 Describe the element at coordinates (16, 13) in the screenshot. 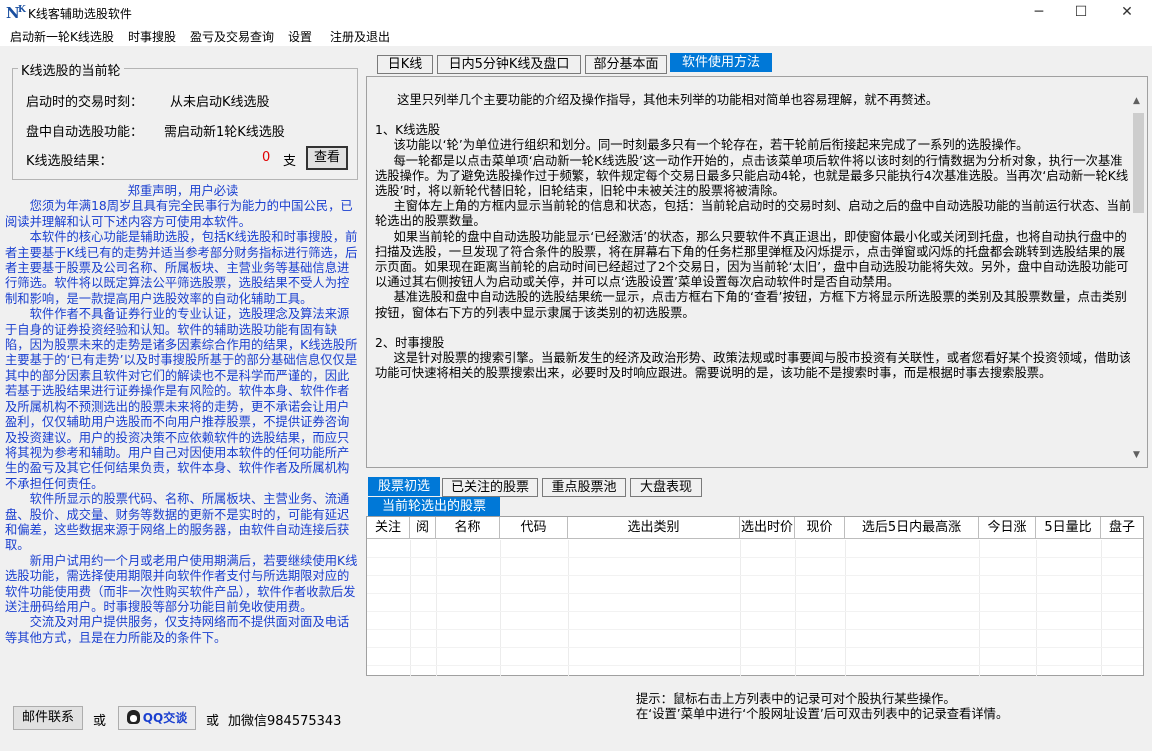

I see `app-logo-icon: NK` at that location.